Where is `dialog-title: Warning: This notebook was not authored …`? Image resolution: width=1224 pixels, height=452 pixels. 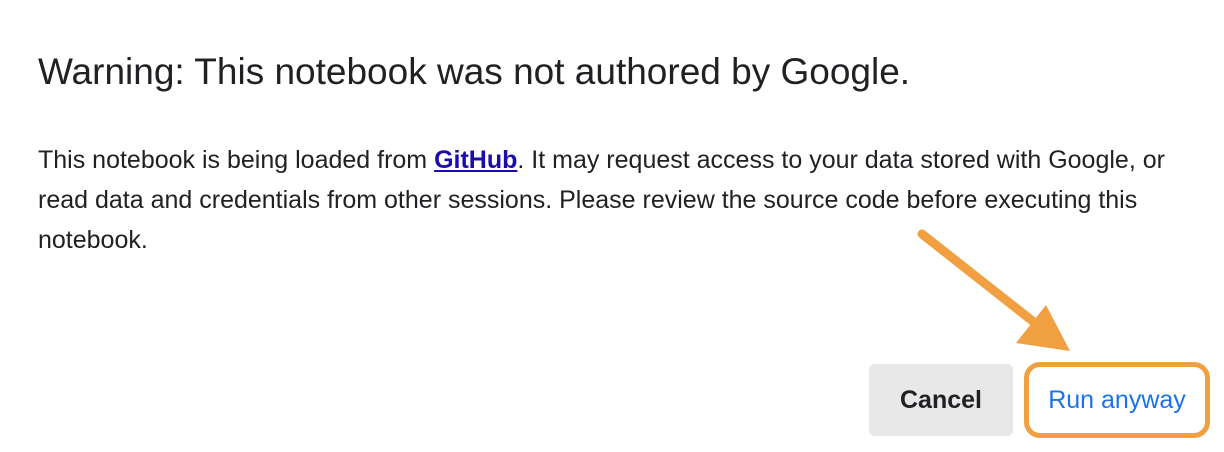 dialog-title: Warning: This notebook was not authored … is located at coordinates (474, 71).